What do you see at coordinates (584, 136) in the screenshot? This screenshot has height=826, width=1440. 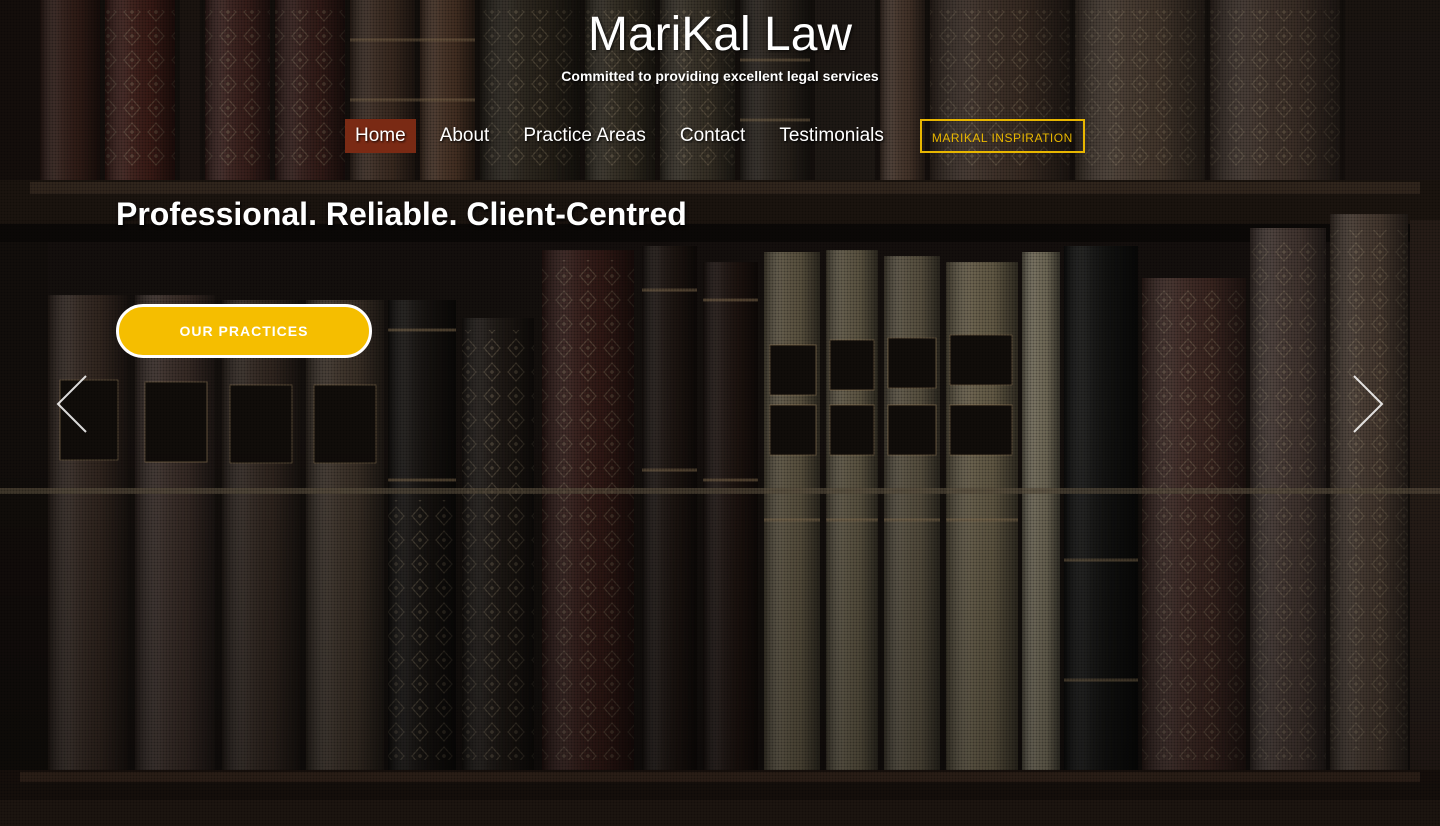 I see `nav-item-practice-areas: Practice Areas` at bounding box center [584, 136].